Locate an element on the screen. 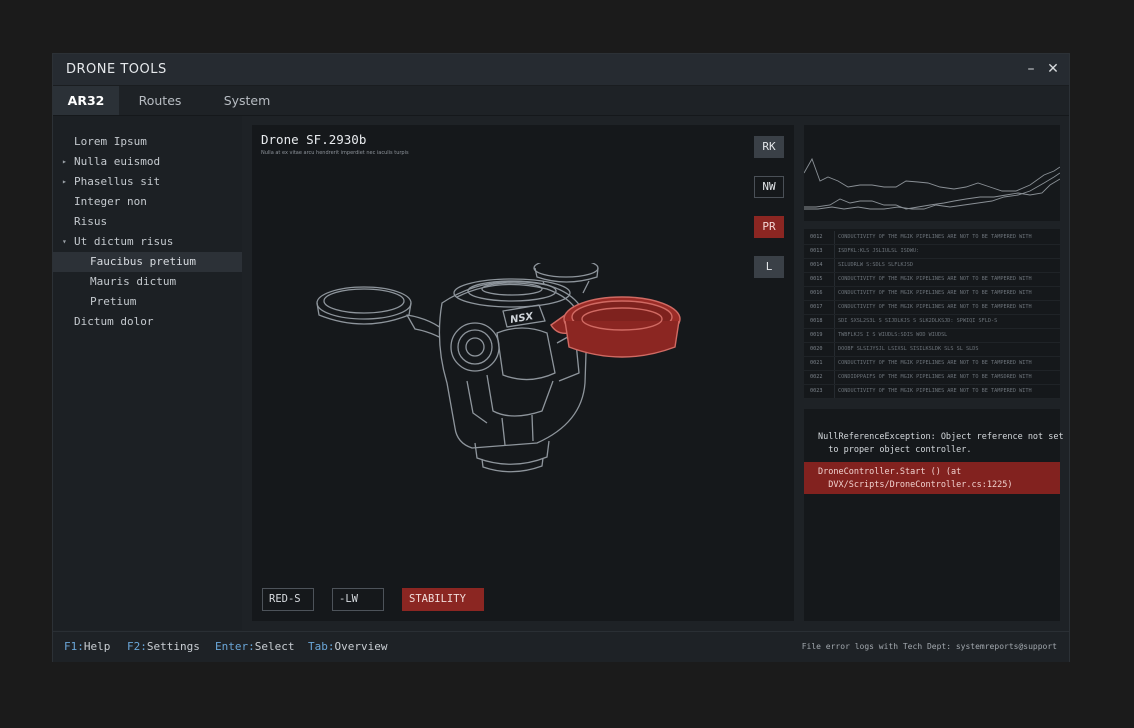  close-button: ✕ is located at coordinates (1053, 69).